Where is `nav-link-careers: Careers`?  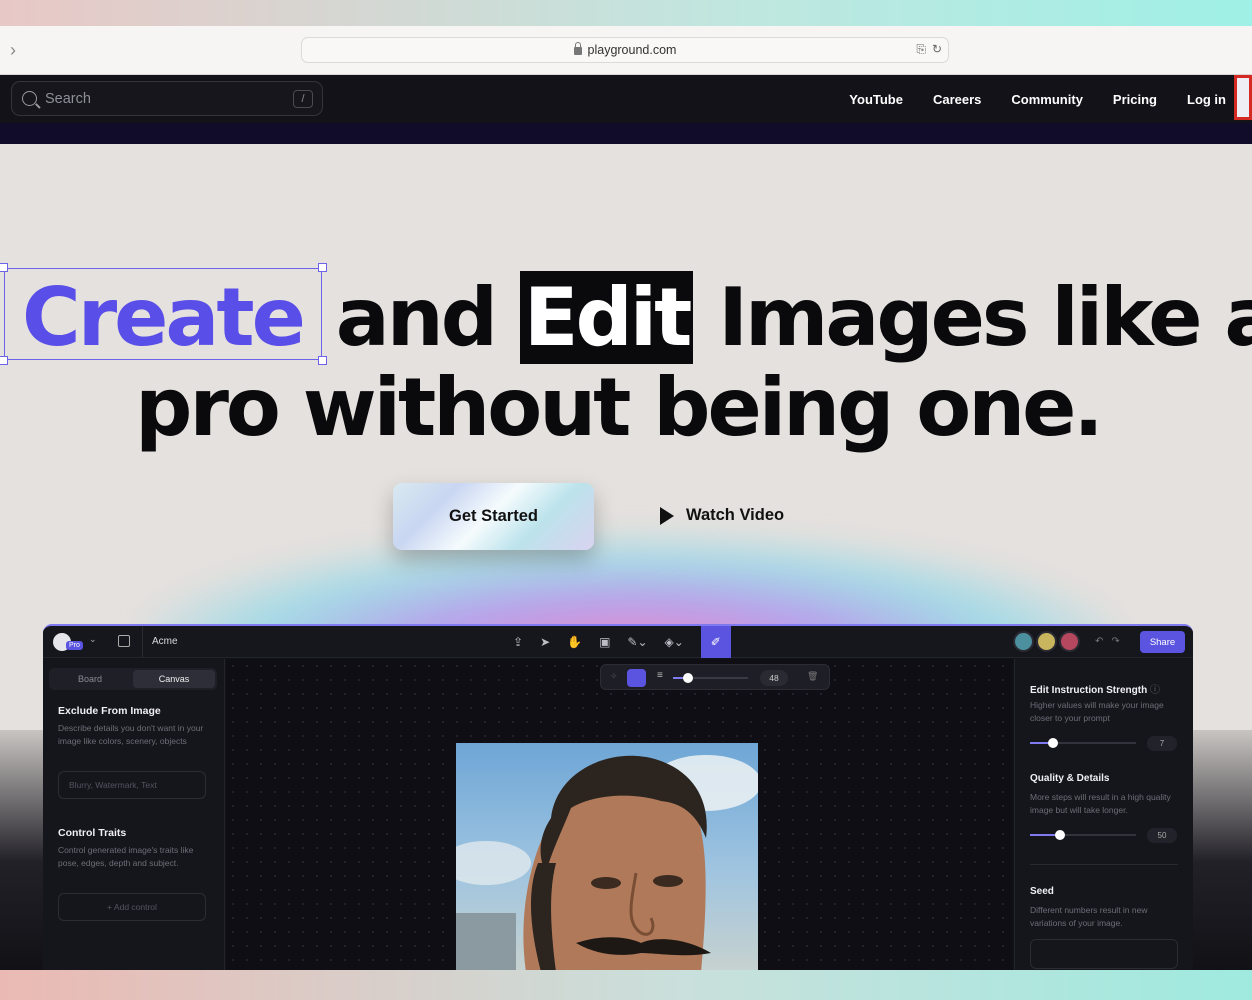
nav-link-careers: Careers is located at coordinates (957, 99).